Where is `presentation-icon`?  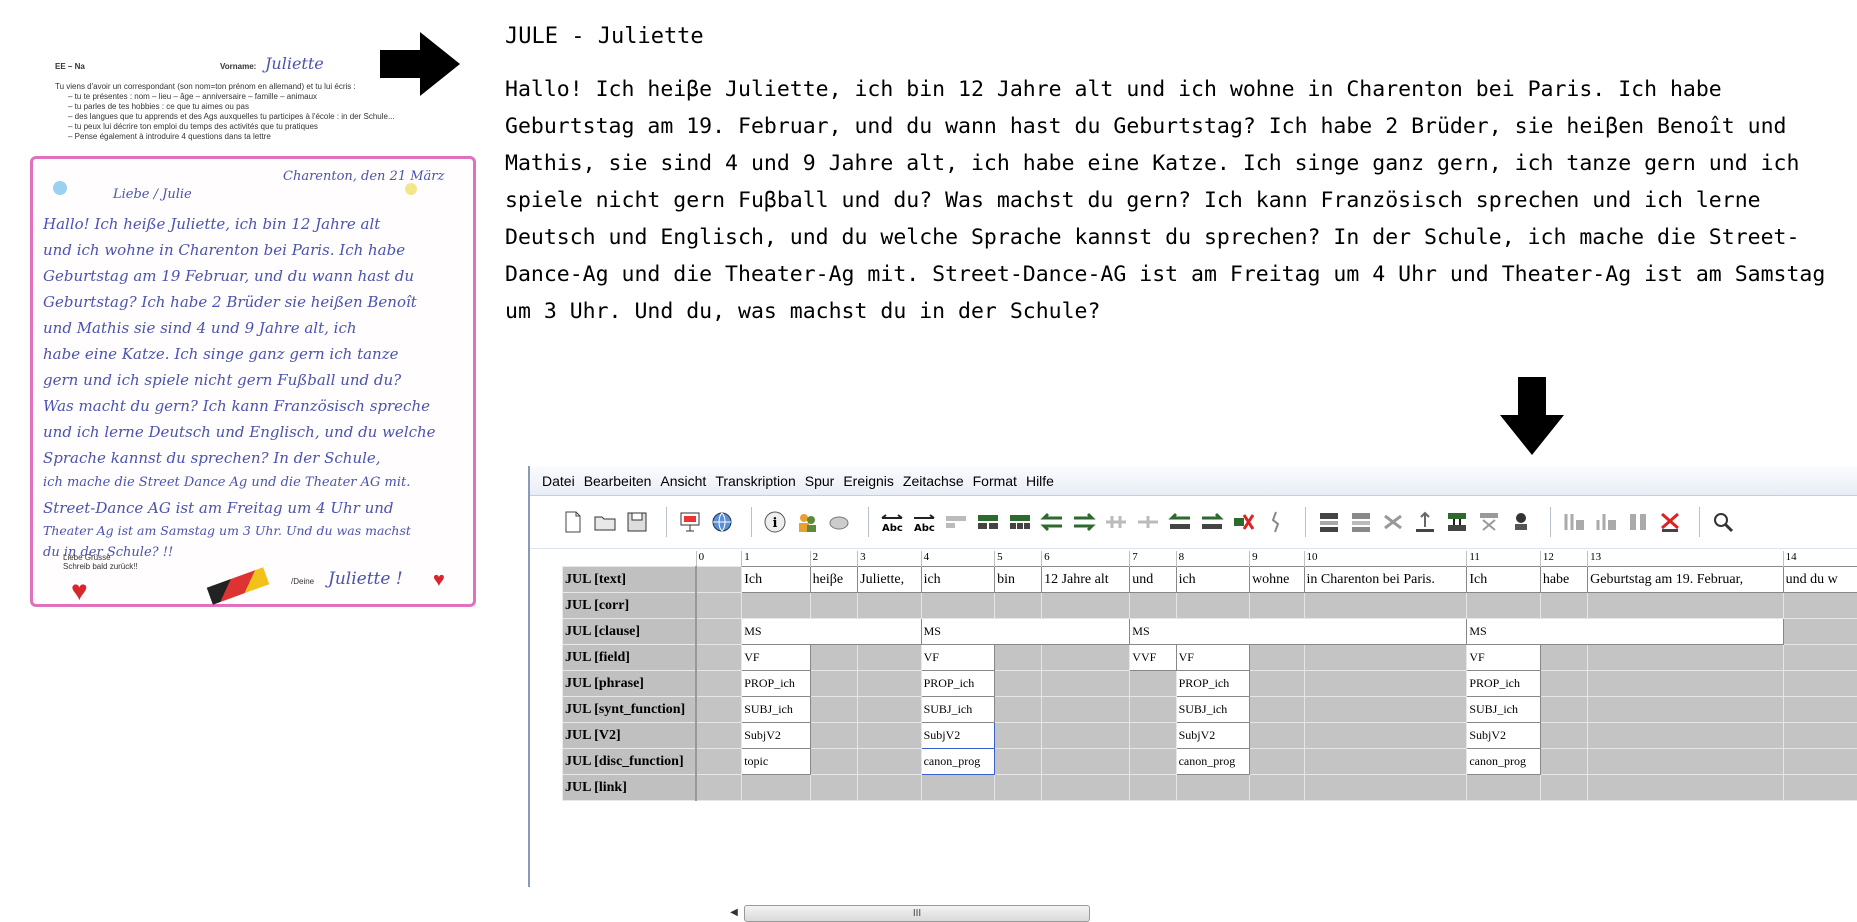
presentation-icon is located at coordinates (690, 522).